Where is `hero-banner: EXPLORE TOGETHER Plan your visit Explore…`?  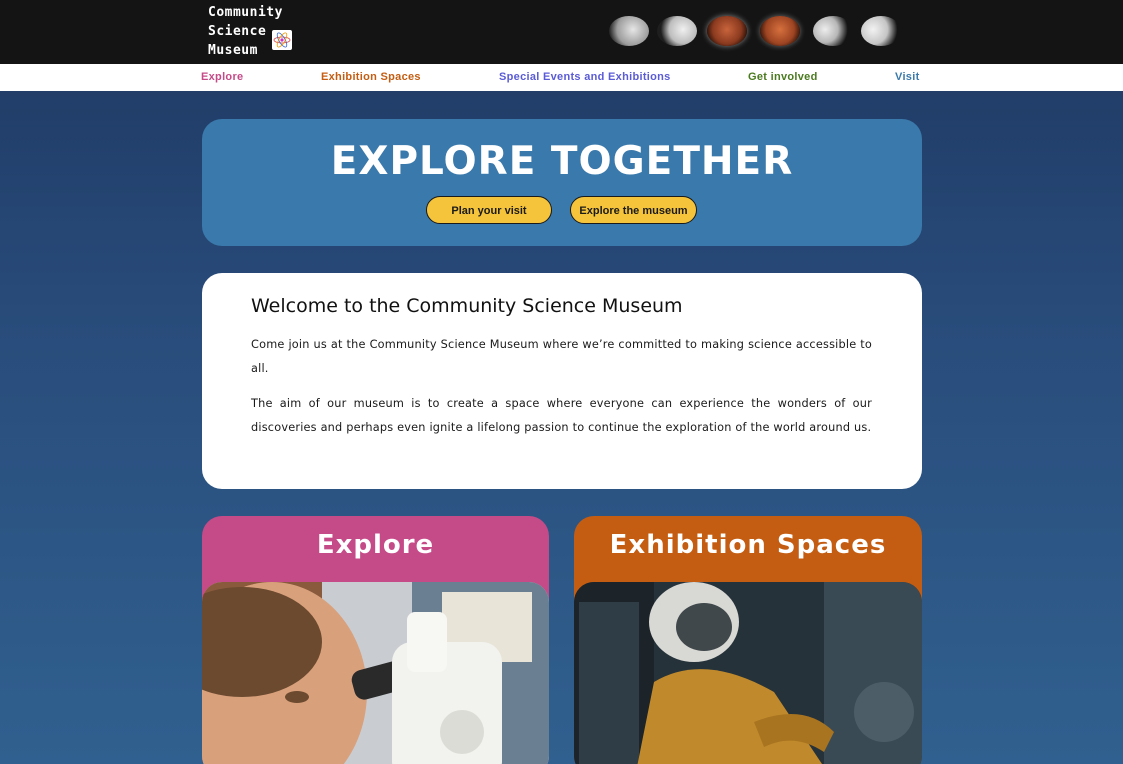
hero-banner: EXPLORE TOGETHER Plan your visit Explore… is located at coordinates (562, 182).